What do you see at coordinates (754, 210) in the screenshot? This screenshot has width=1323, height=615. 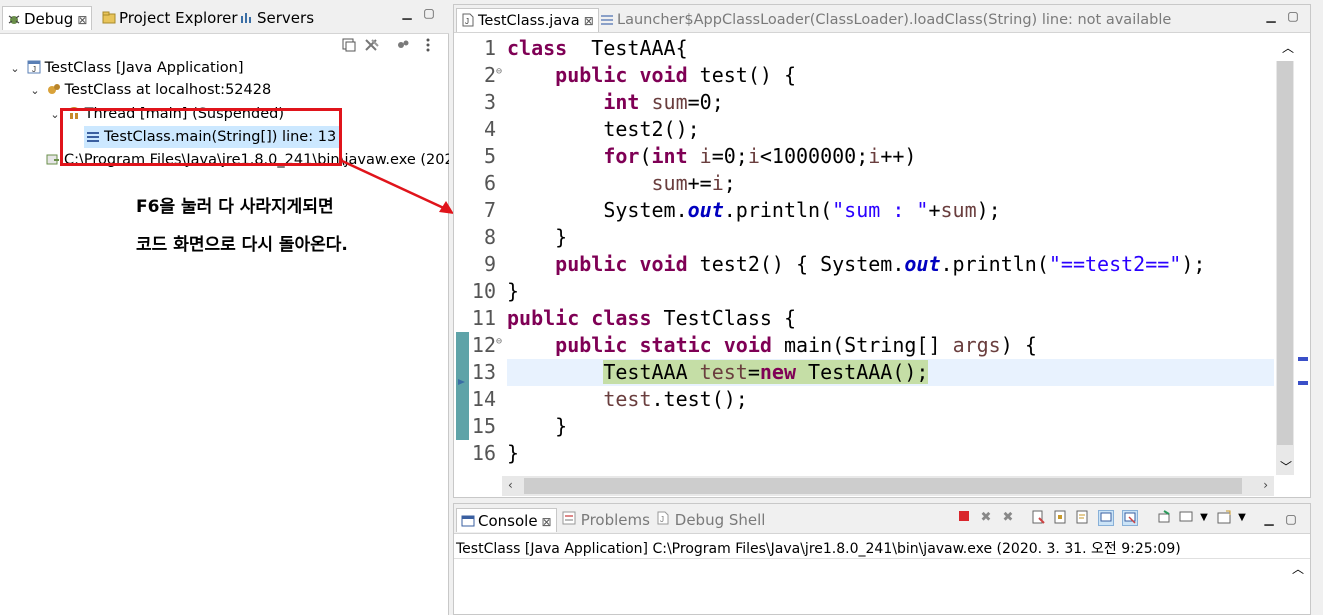 I see `code-text: System.out.println("sum : "+sum);` at bounding box center [754, 210].